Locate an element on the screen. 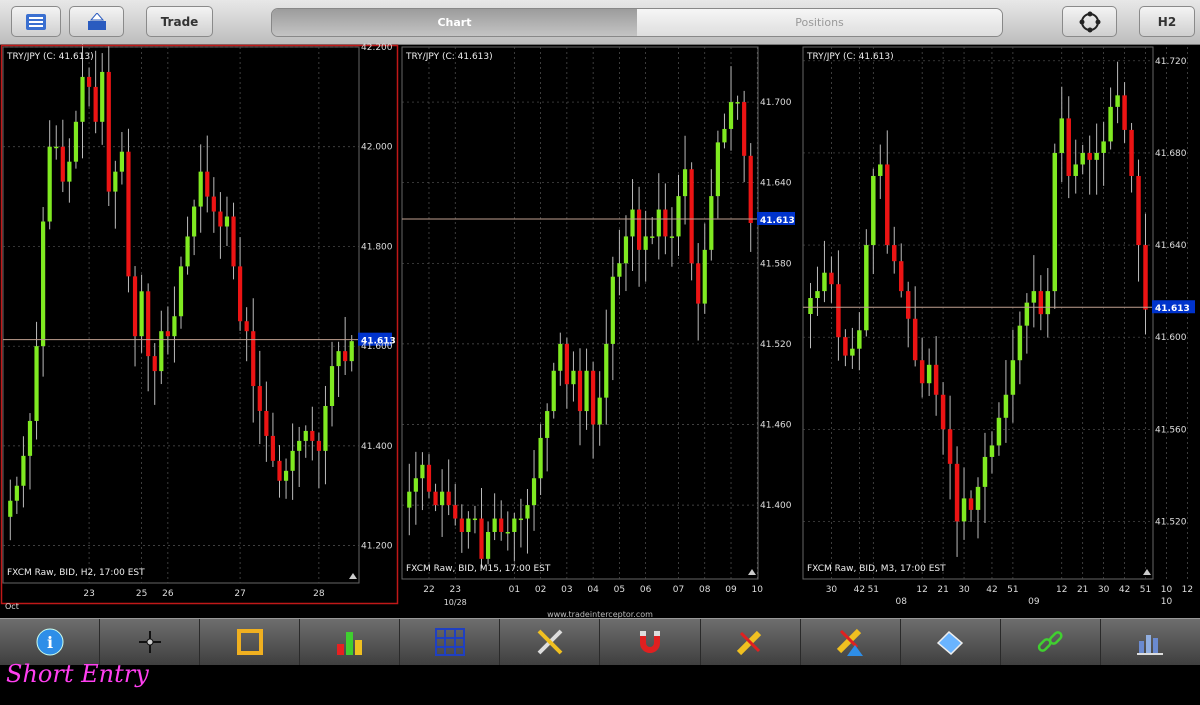 The image size is (1200, 705). draw-alert-button is located at coordinates (851, 642).